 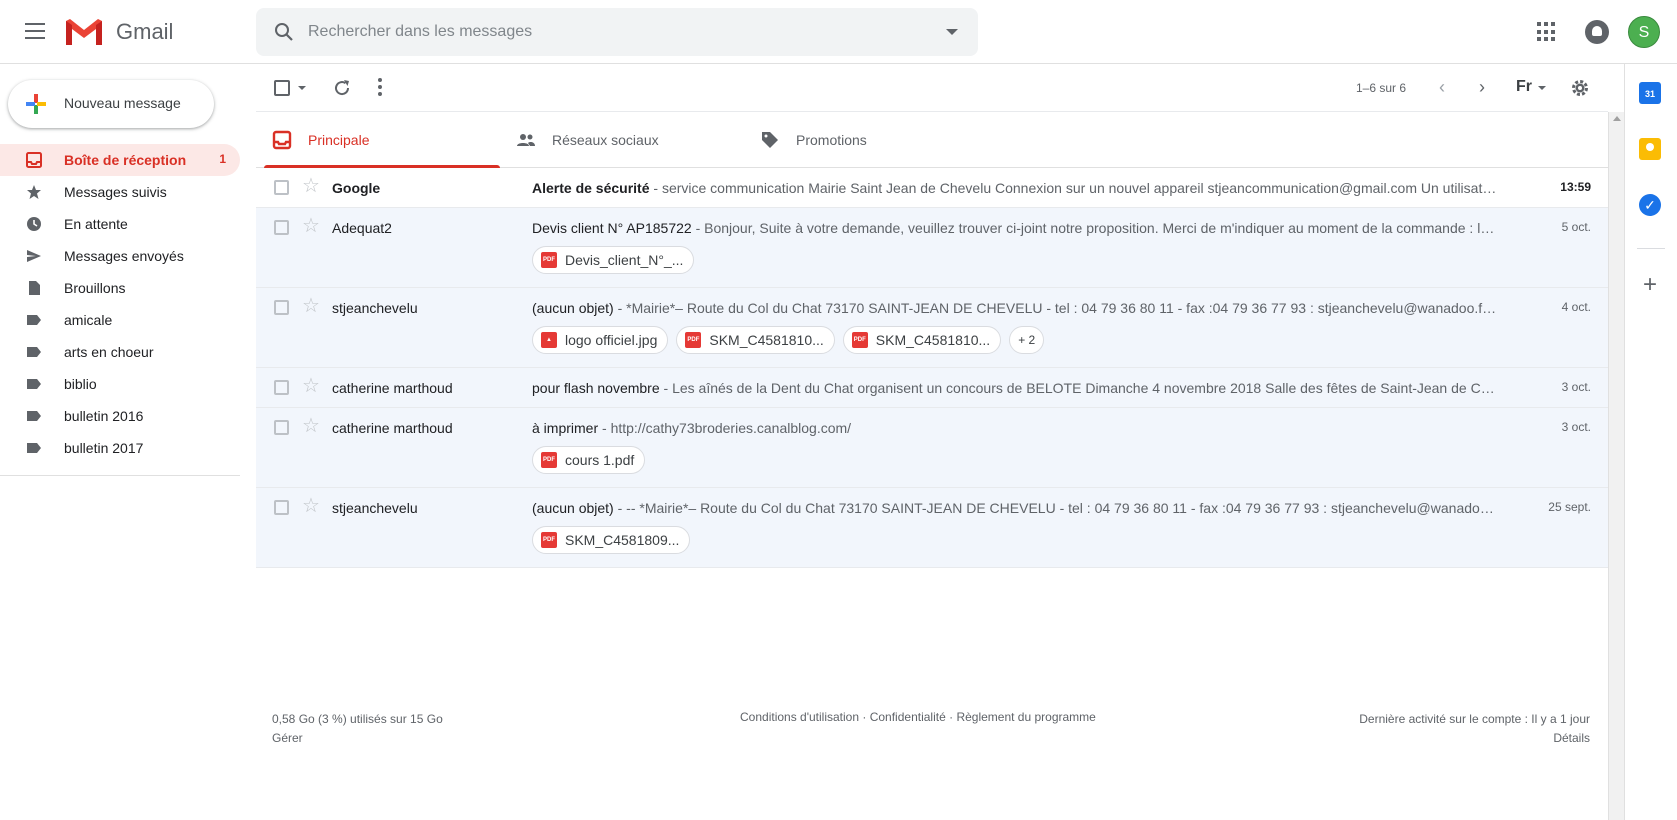 I want to click on sidebar-item-starred: Messages suivis, so click(x=120, y=192).